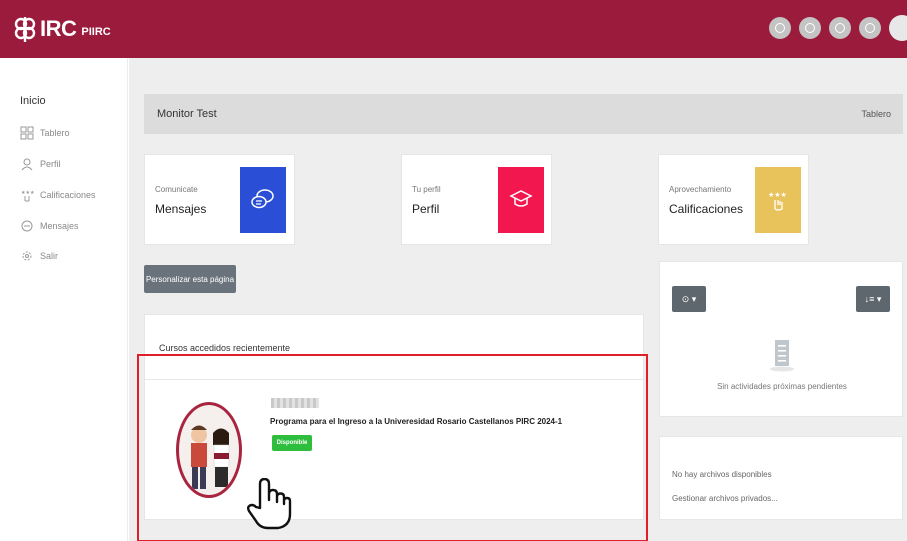  I want to click on sidebar-item-label: Perfil, so click(50, 164).